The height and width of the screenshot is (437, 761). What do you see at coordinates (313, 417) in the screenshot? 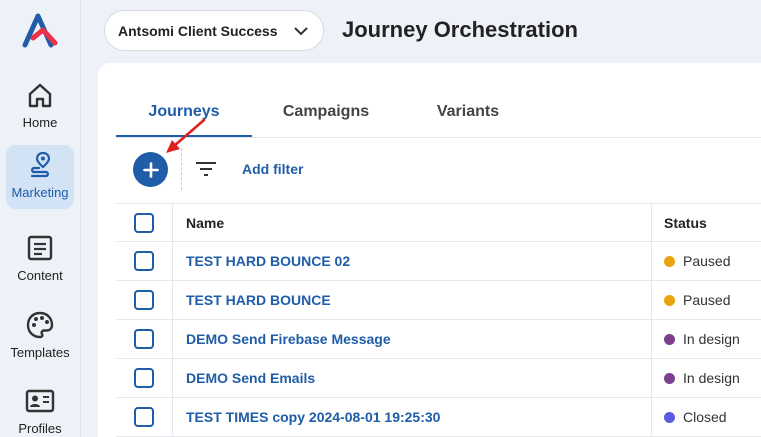
I see `journey-name-link: TEST TIMES copy 2024-08-01 19:25:30` at bounding box center [313, 417].